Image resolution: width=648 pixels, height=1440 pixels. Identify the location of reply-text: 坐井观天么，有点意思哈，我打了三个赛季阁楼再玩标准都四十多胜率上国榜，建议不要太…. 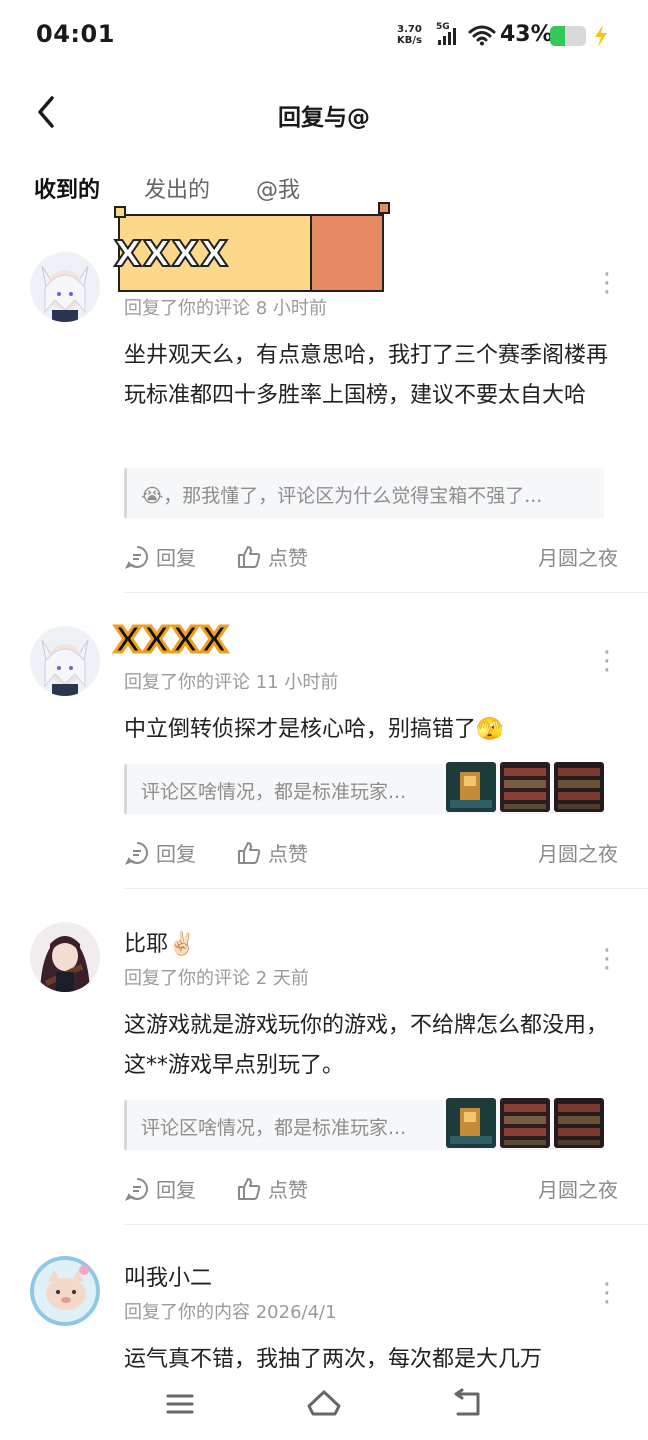
(366, 375).